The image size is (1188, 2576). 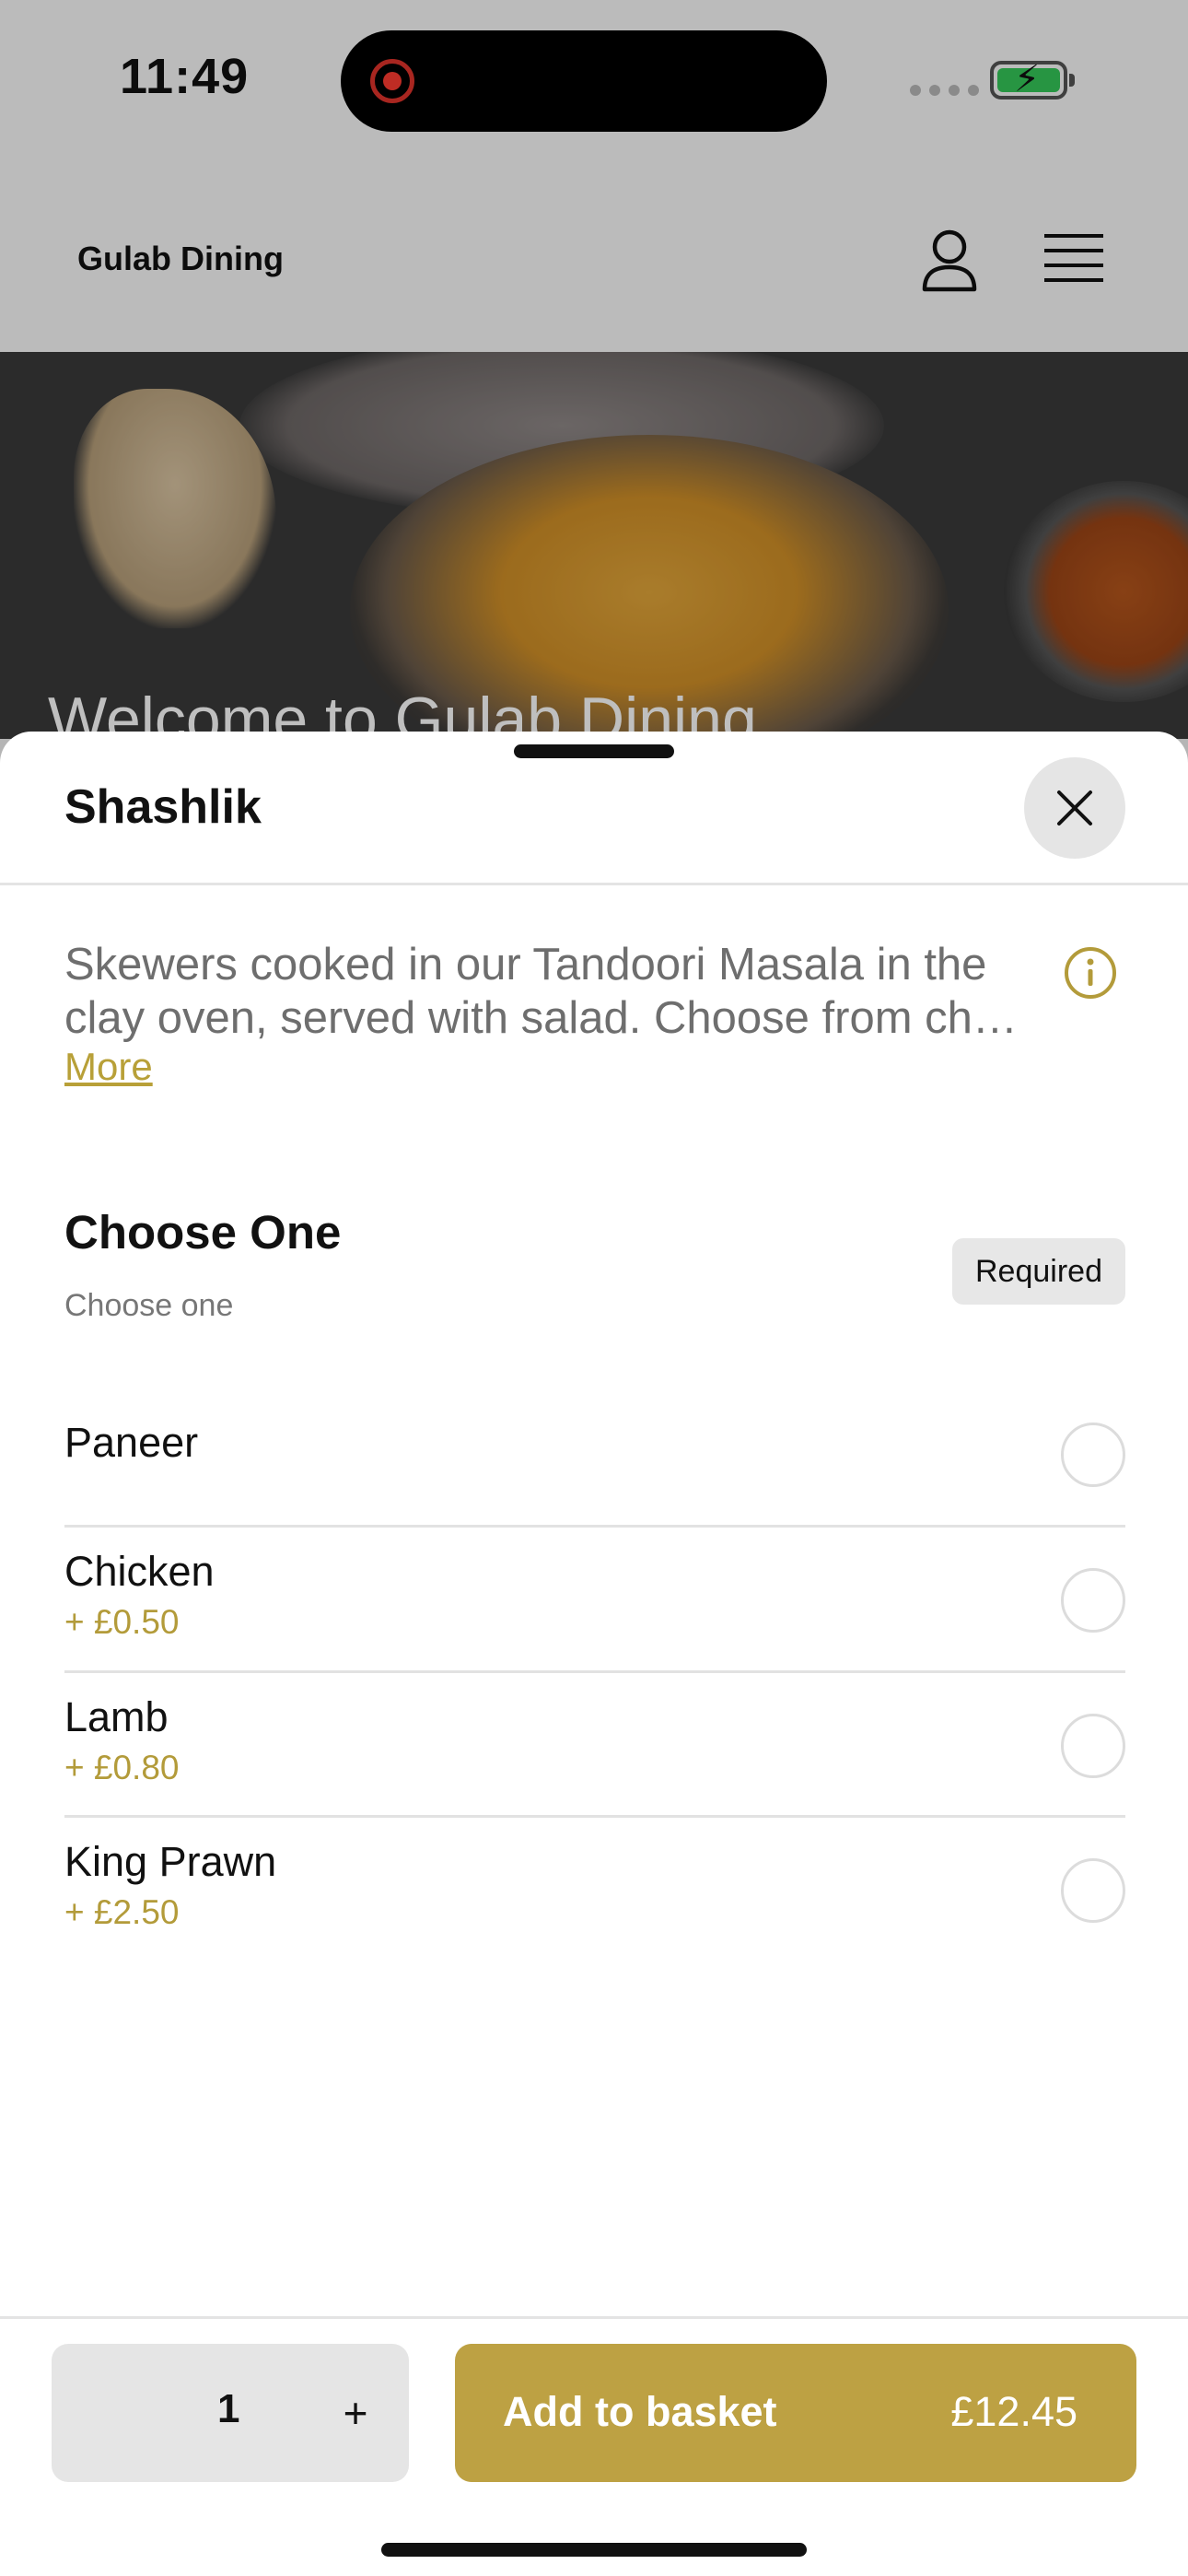 What do you see at coordinates (149, 1305) in the screenshot?
I see `option-group-subtitle: Choose one` at bounding box center [149, 1305].